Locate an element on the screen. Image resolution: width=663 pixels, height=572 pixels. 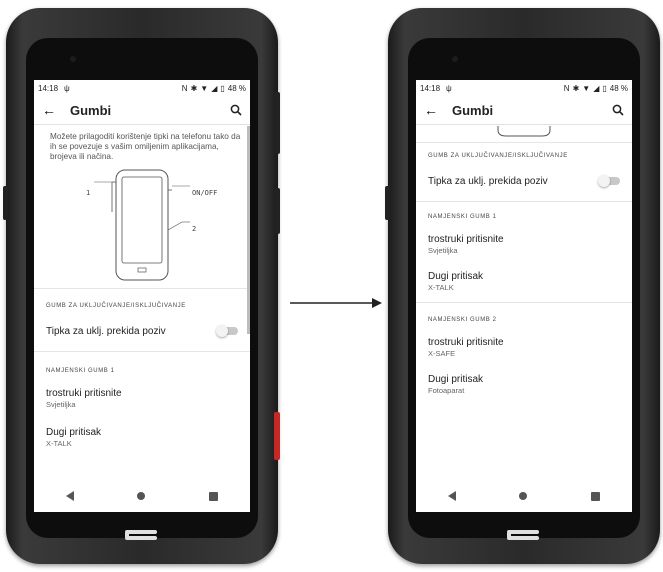
diagram-label-2: 2 is located at coordinates (194, 229).